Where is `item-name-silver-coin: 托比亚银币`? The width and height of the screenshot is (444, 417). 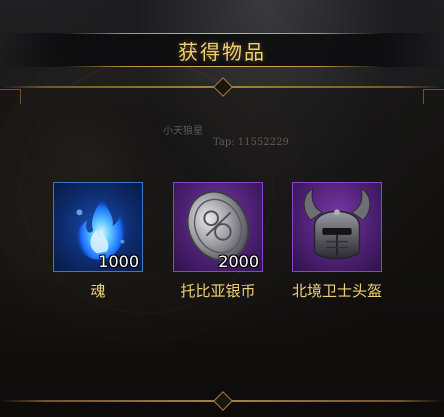 item-name-silver-coin: 托比亚银币 is located at coordinates (218, 291).